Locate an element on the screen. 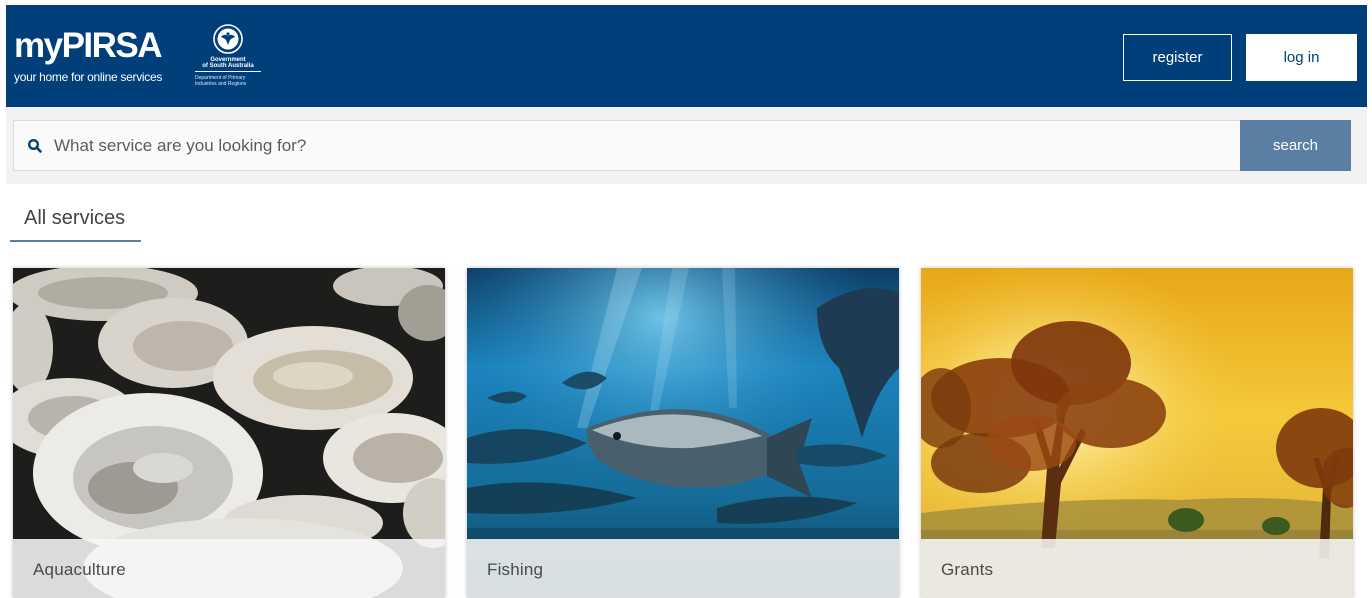 The width and height of the screenshot is (1372, 598). brand-title: myPIRSA is located at coordinates (88, 45).